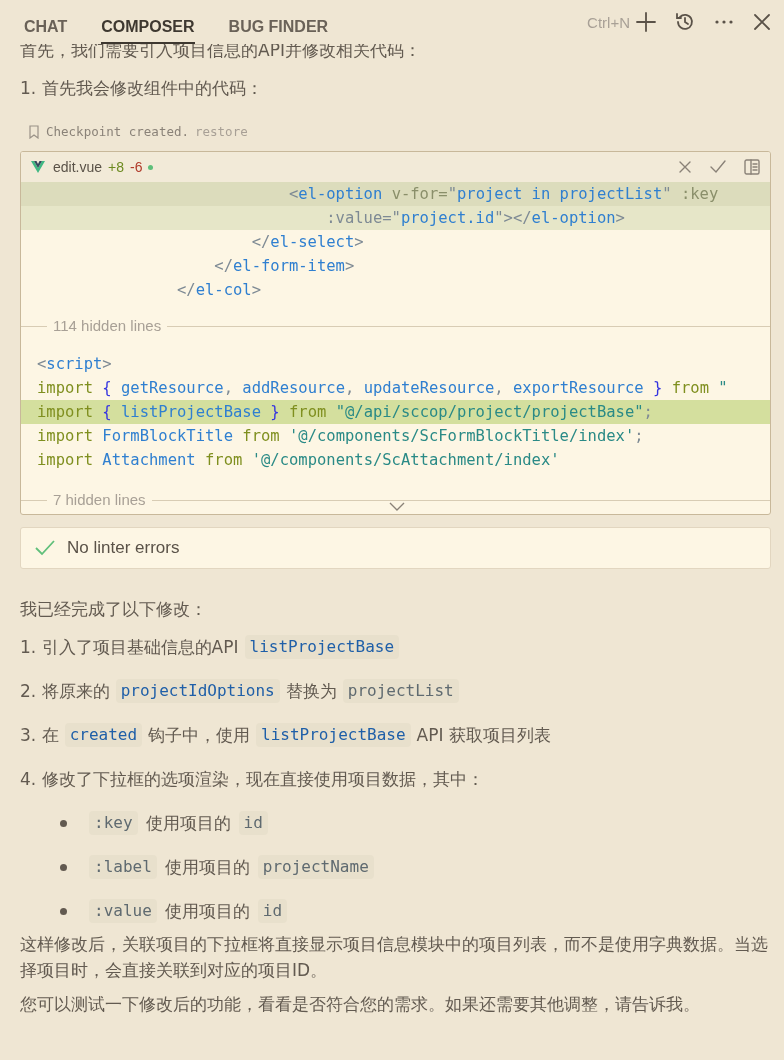 The height and width of the screenshot is (1060, 784). What do you see at coordinates (148, 22) in the screenshot?
I see `tab: COMPOSER` at bounding box center [148, 22].